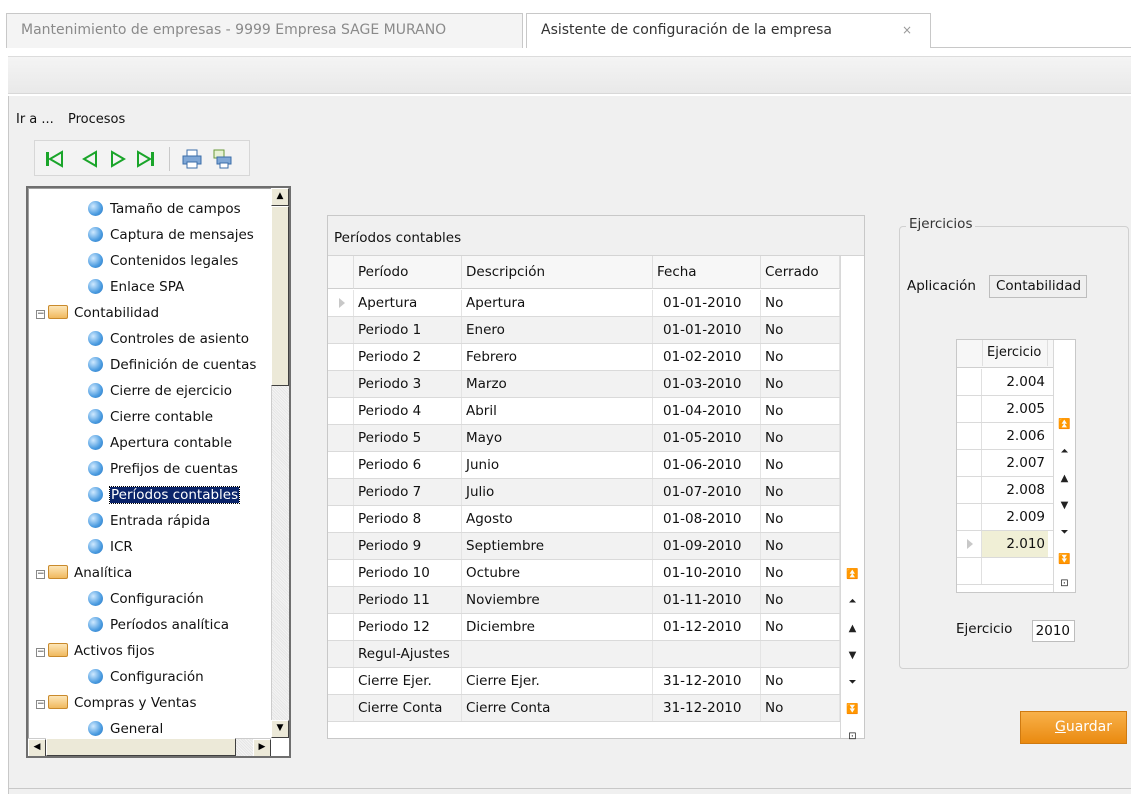 The image size is (1131, 794). I want to click on table-cell: Marzo, so click(557, 384).